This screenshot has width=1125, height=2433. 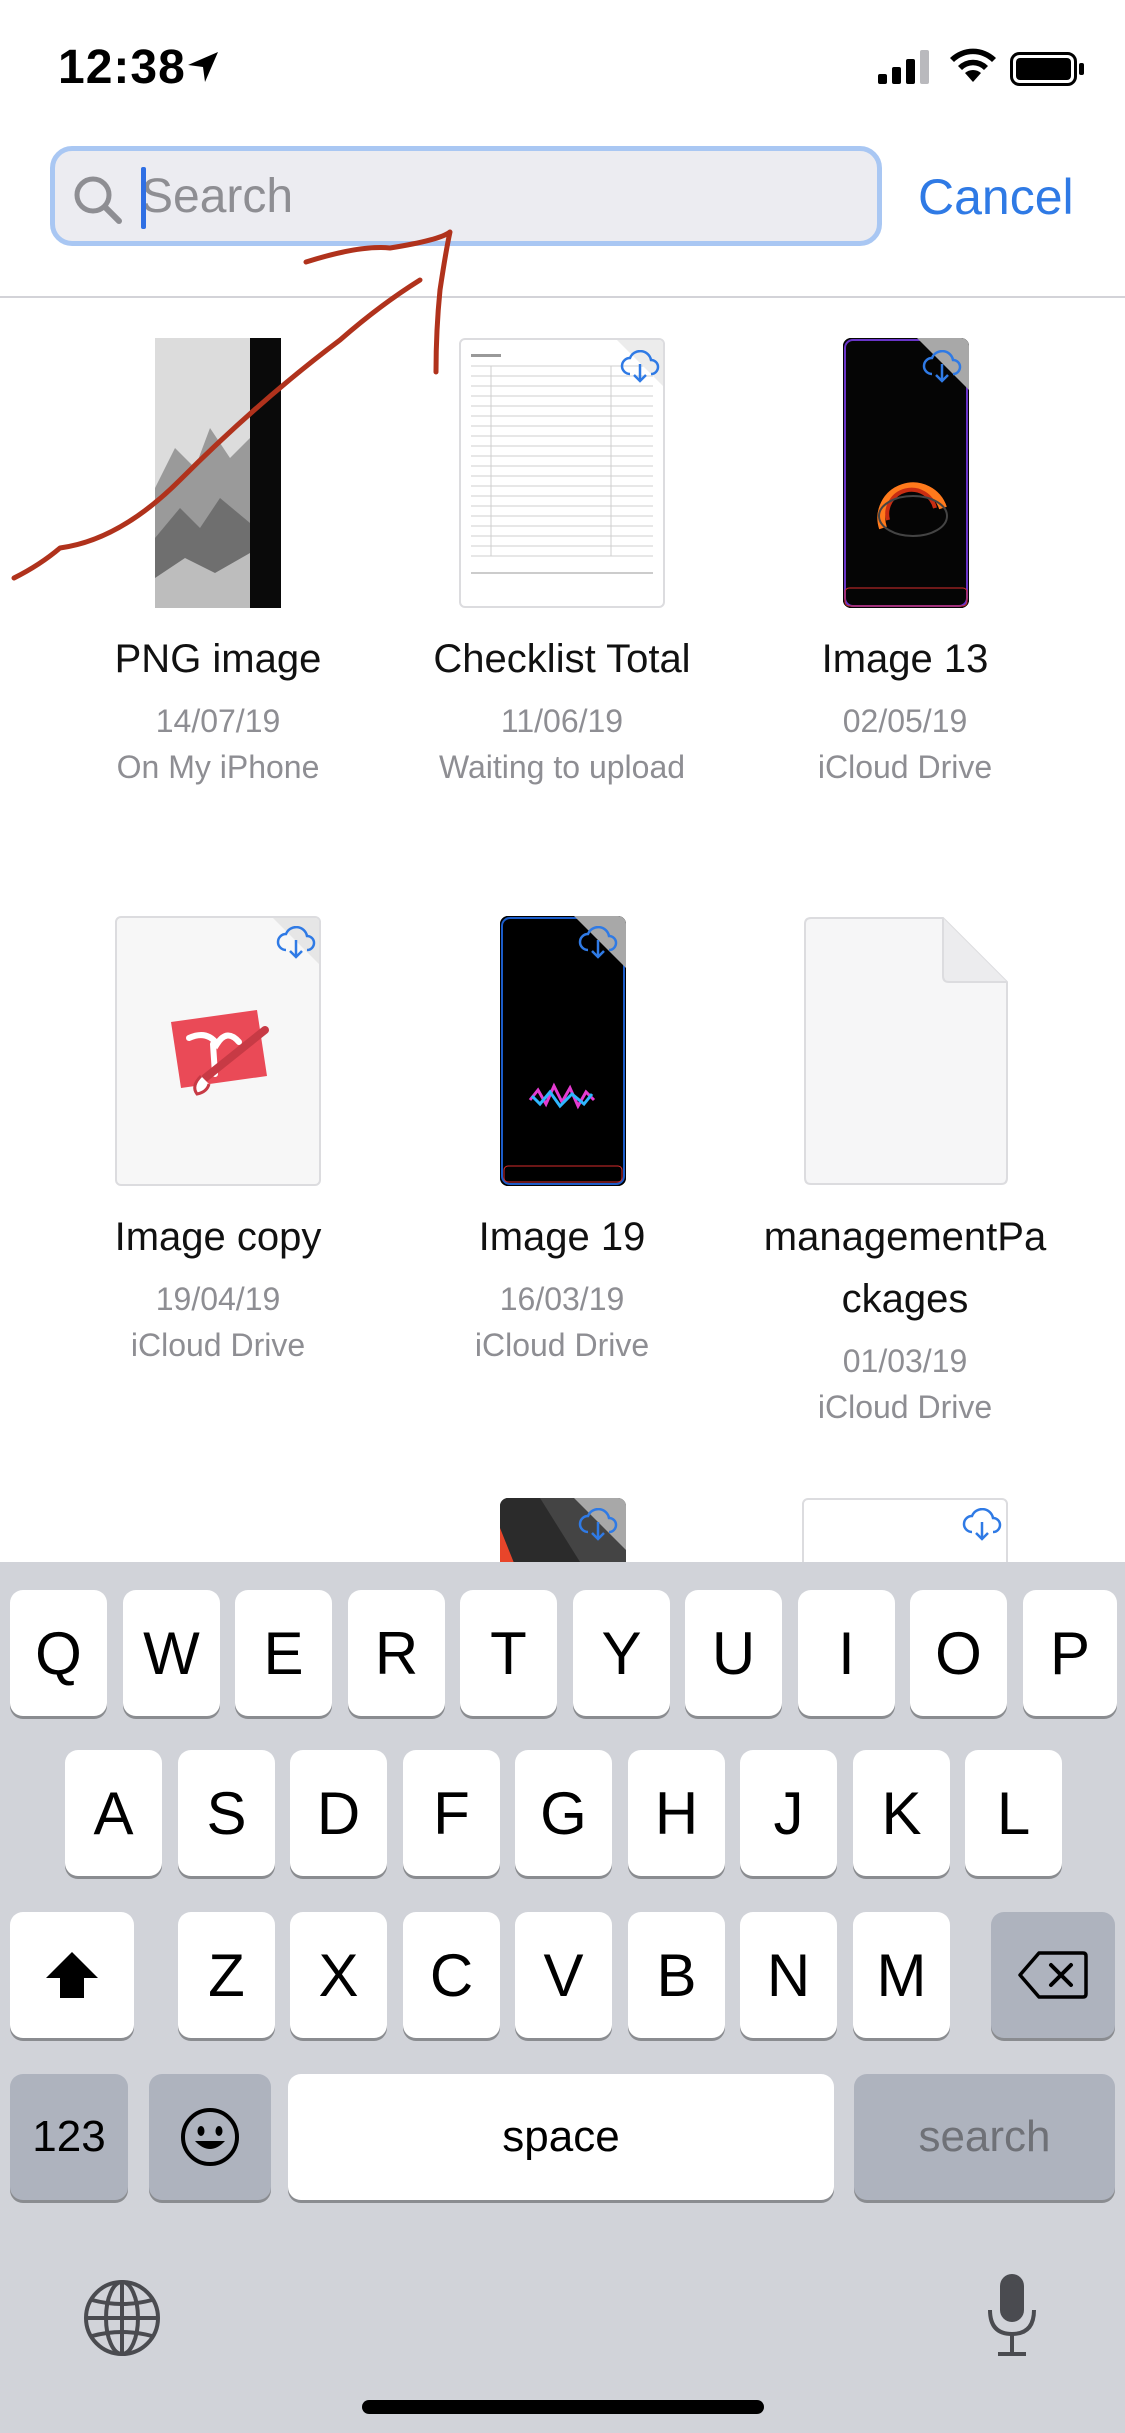 What do you see at coordinates (788, 1975) in the screenshot?
I see `key-n: N` at bounding box center [788, 1975].